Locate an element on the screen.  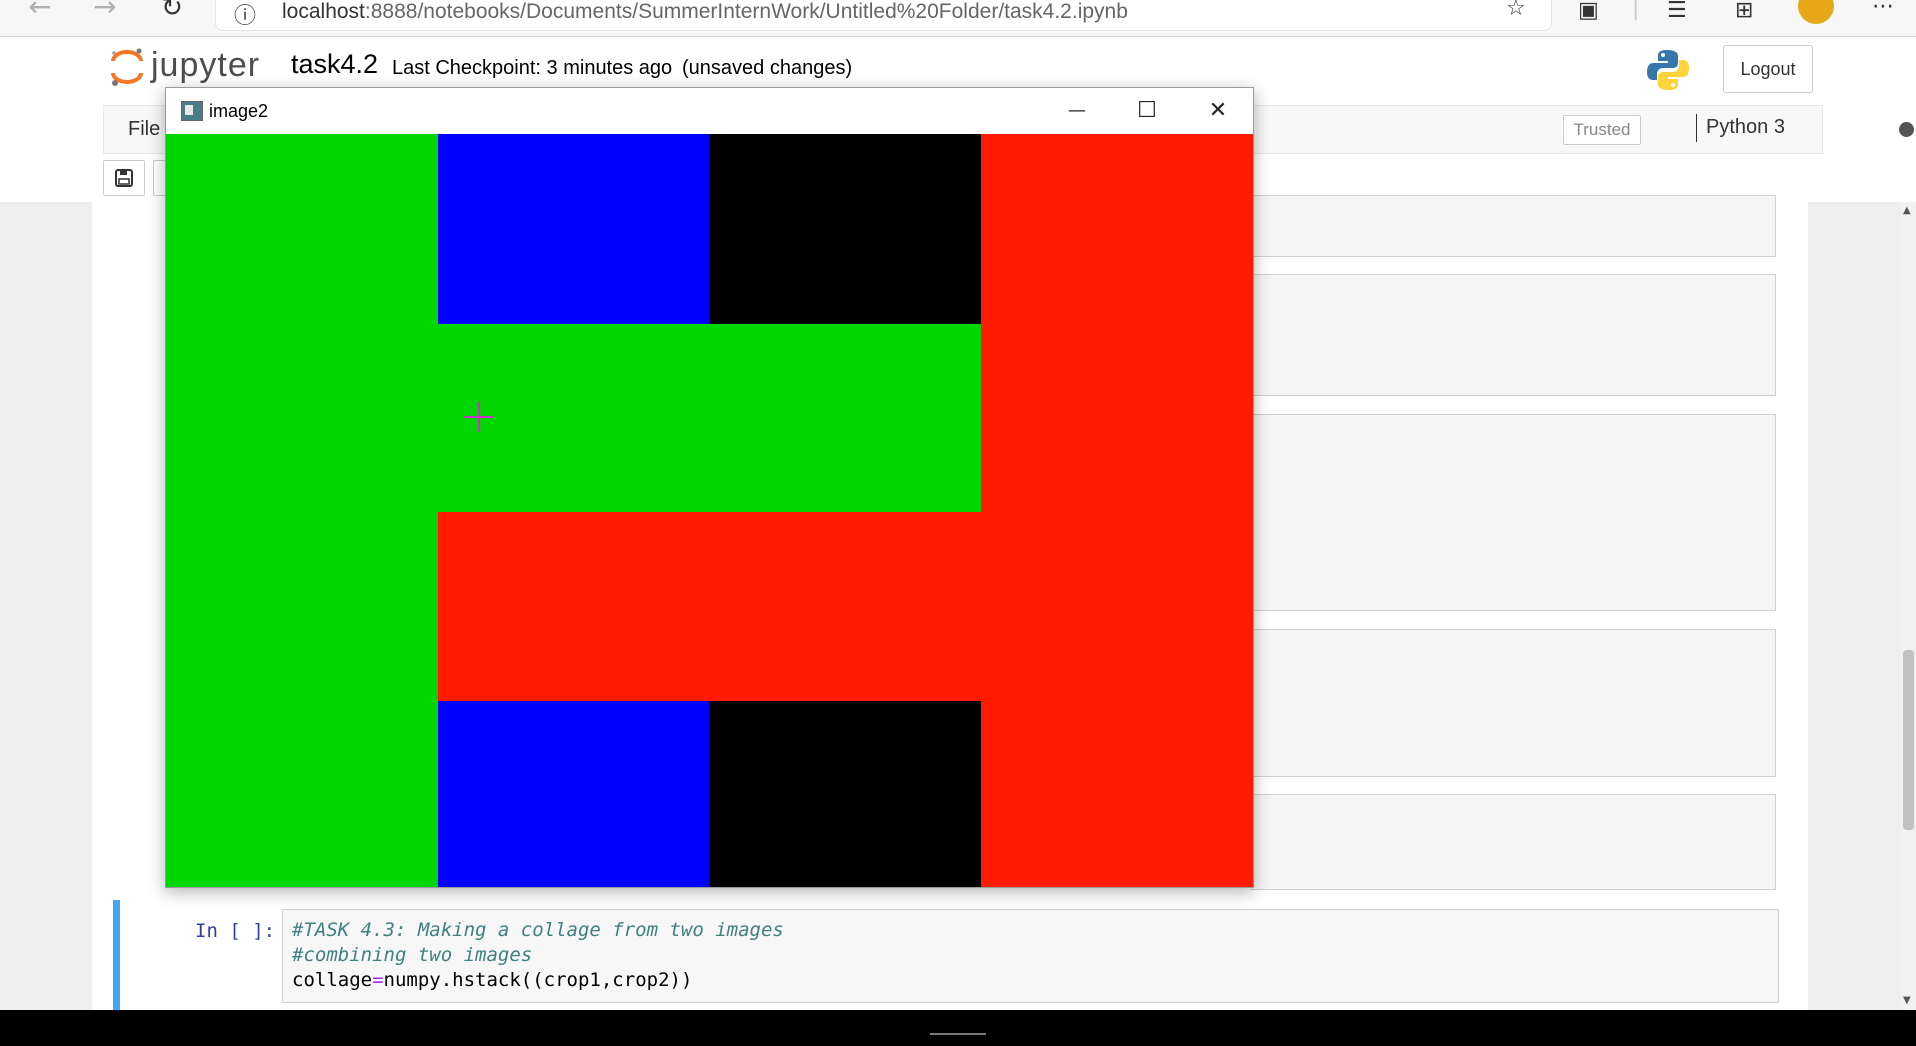
refresh-icon: ↻ is located at coordinates (172, 15).